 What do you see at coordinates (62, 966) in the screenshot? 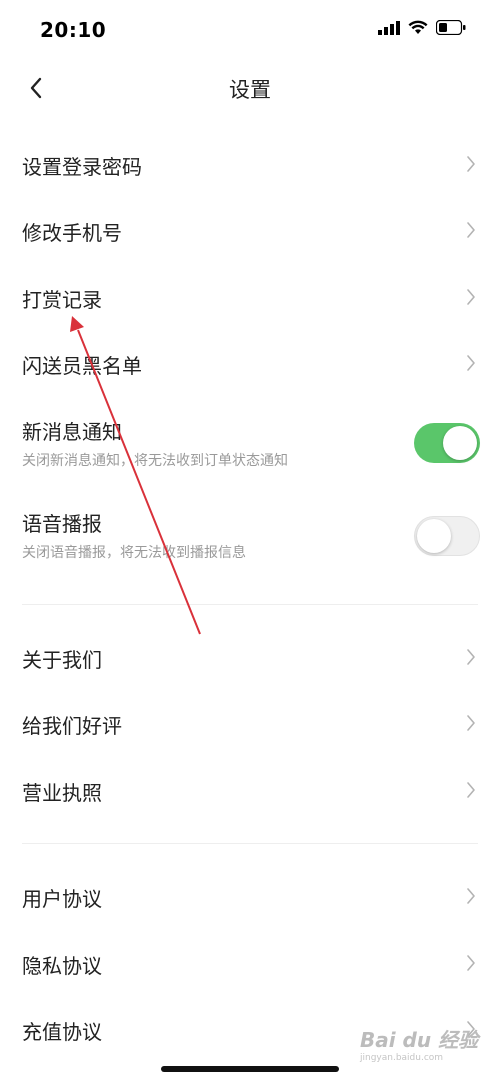
I see `row-label: 隐私协议` at bounding box center [62, 966].